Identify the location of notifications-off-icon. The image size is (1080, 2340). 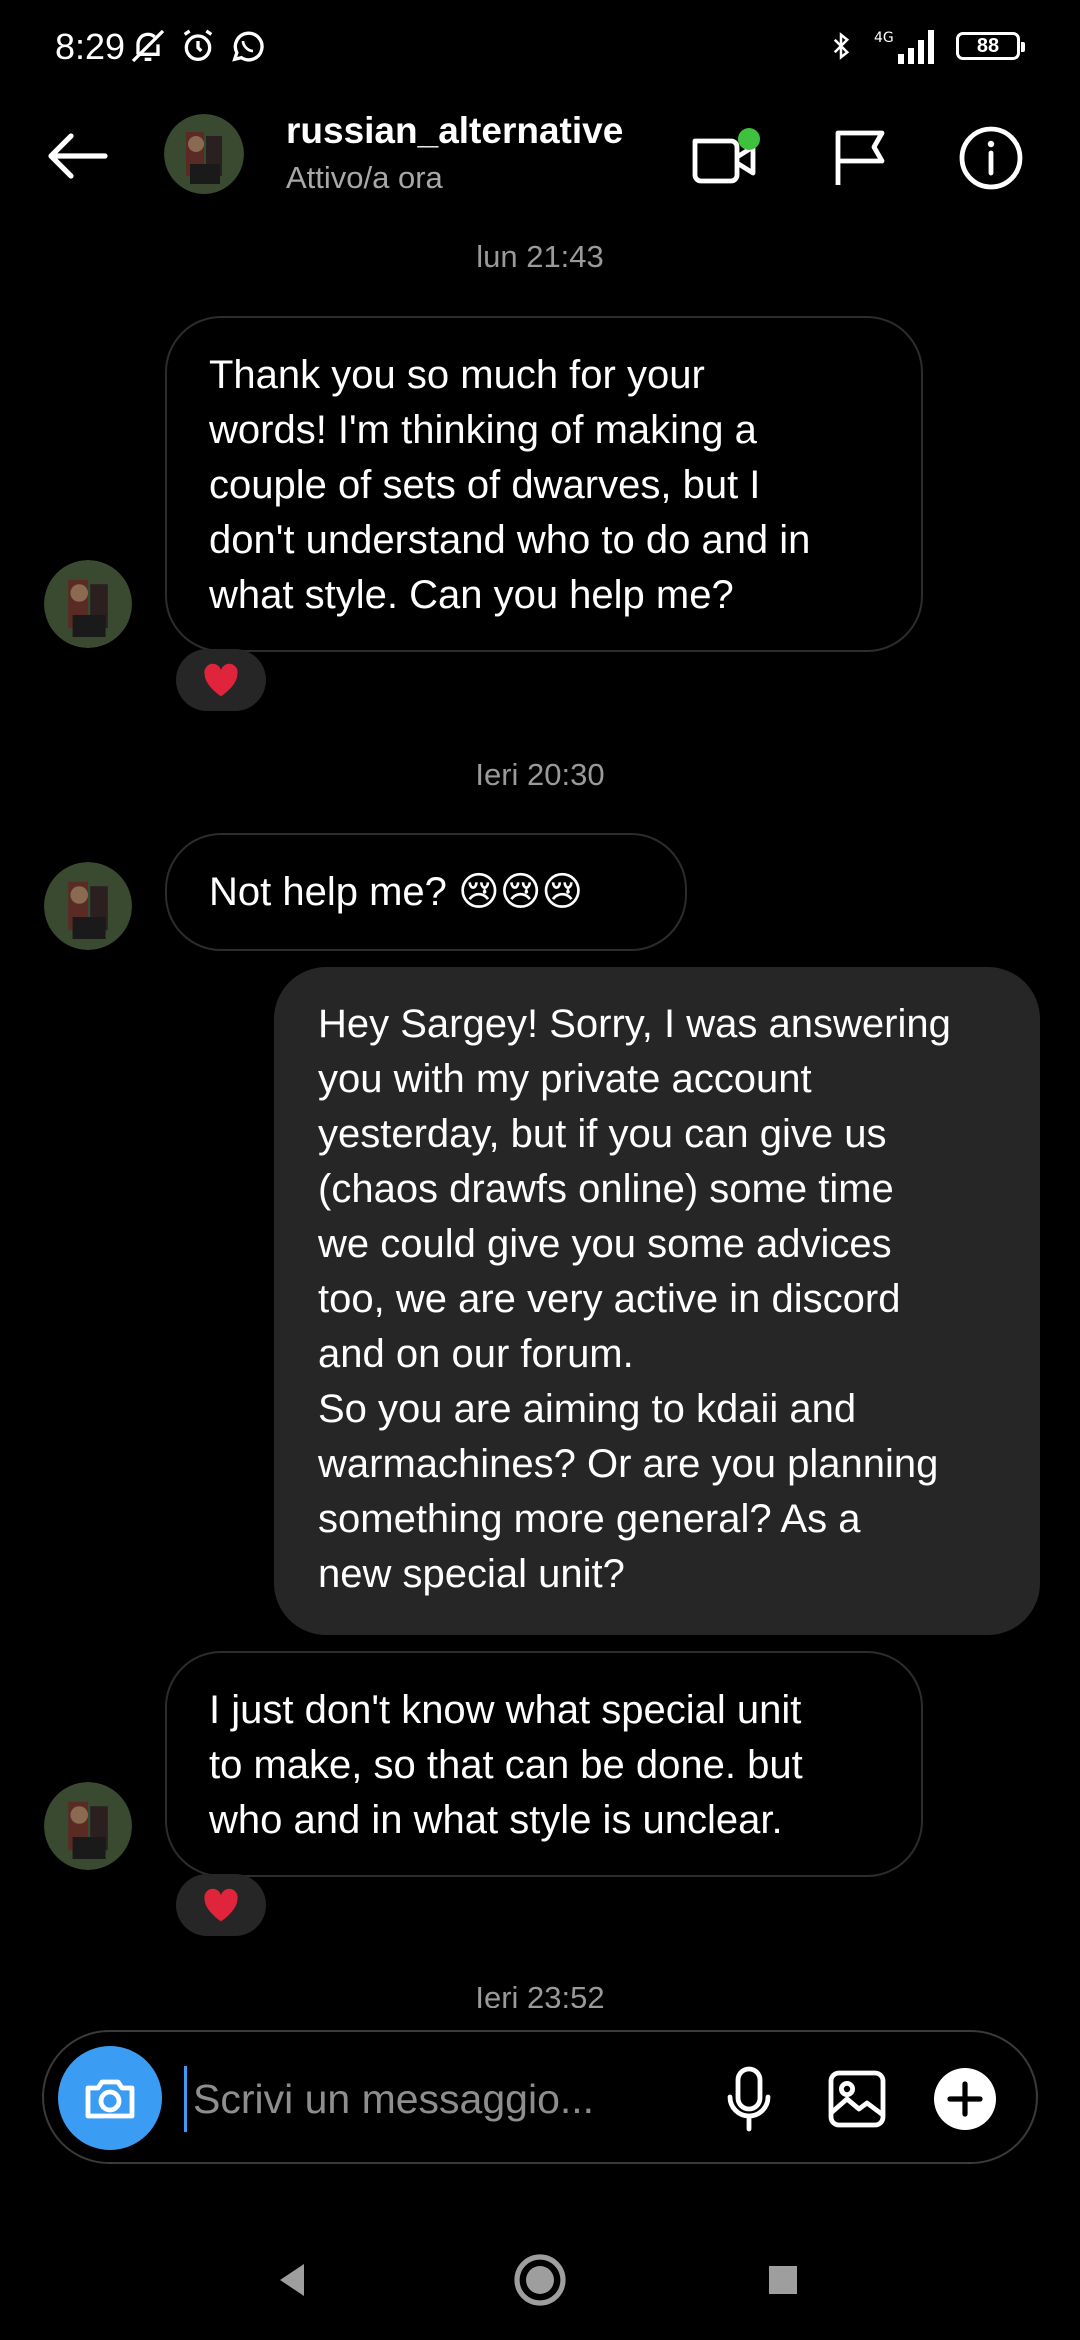
(148, 46).